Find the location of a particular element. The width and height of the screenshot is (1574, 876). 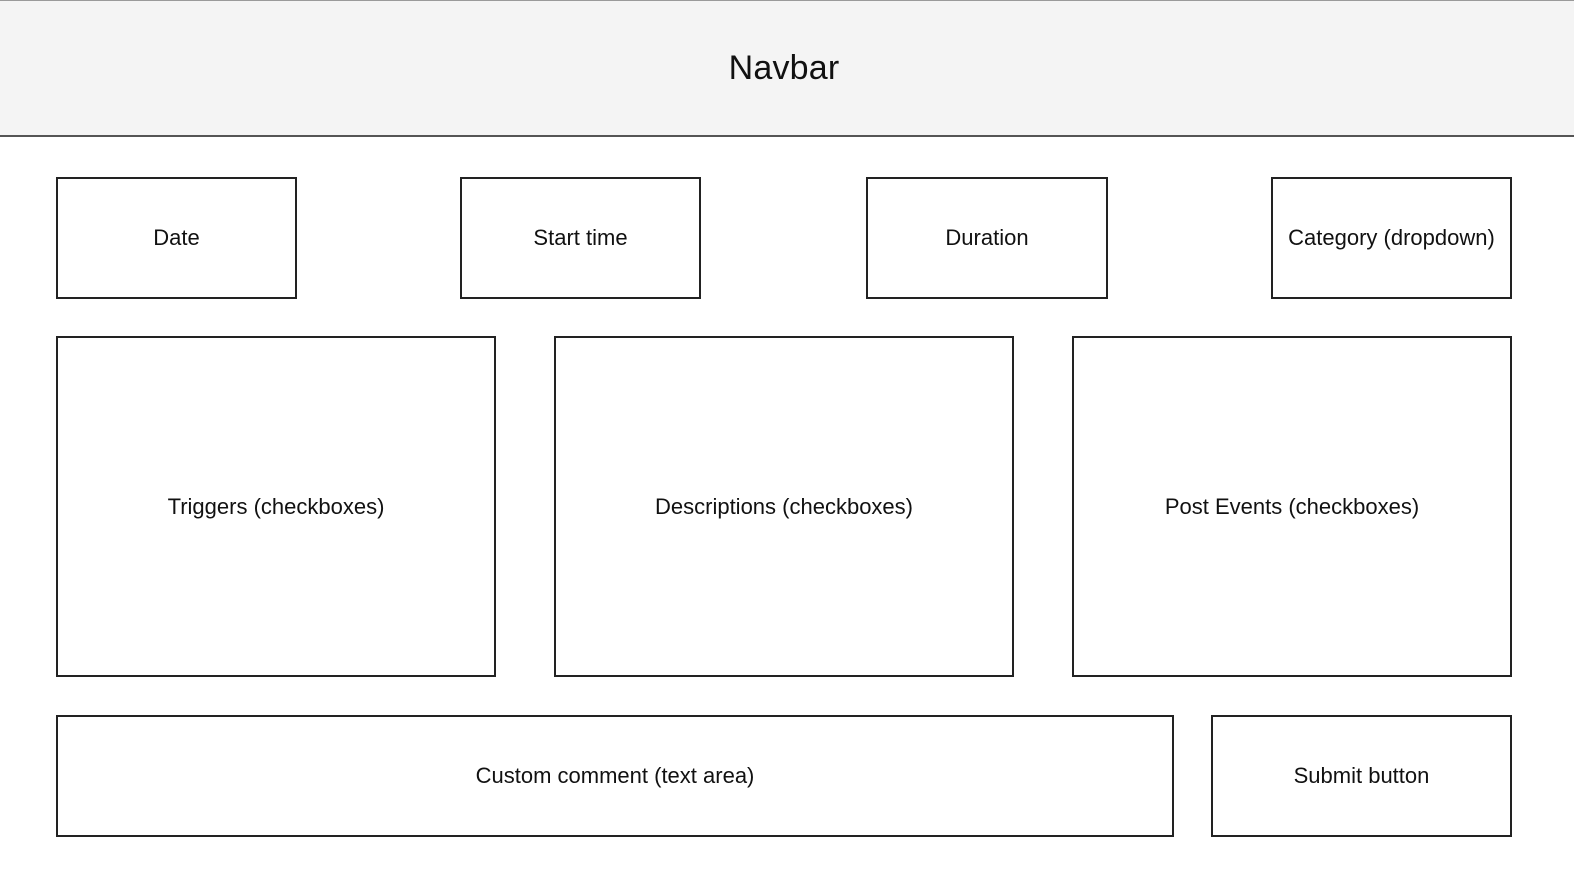

post-events-checkboxes: Post Events (checkboxes) is located at coordinates (1292, 506).